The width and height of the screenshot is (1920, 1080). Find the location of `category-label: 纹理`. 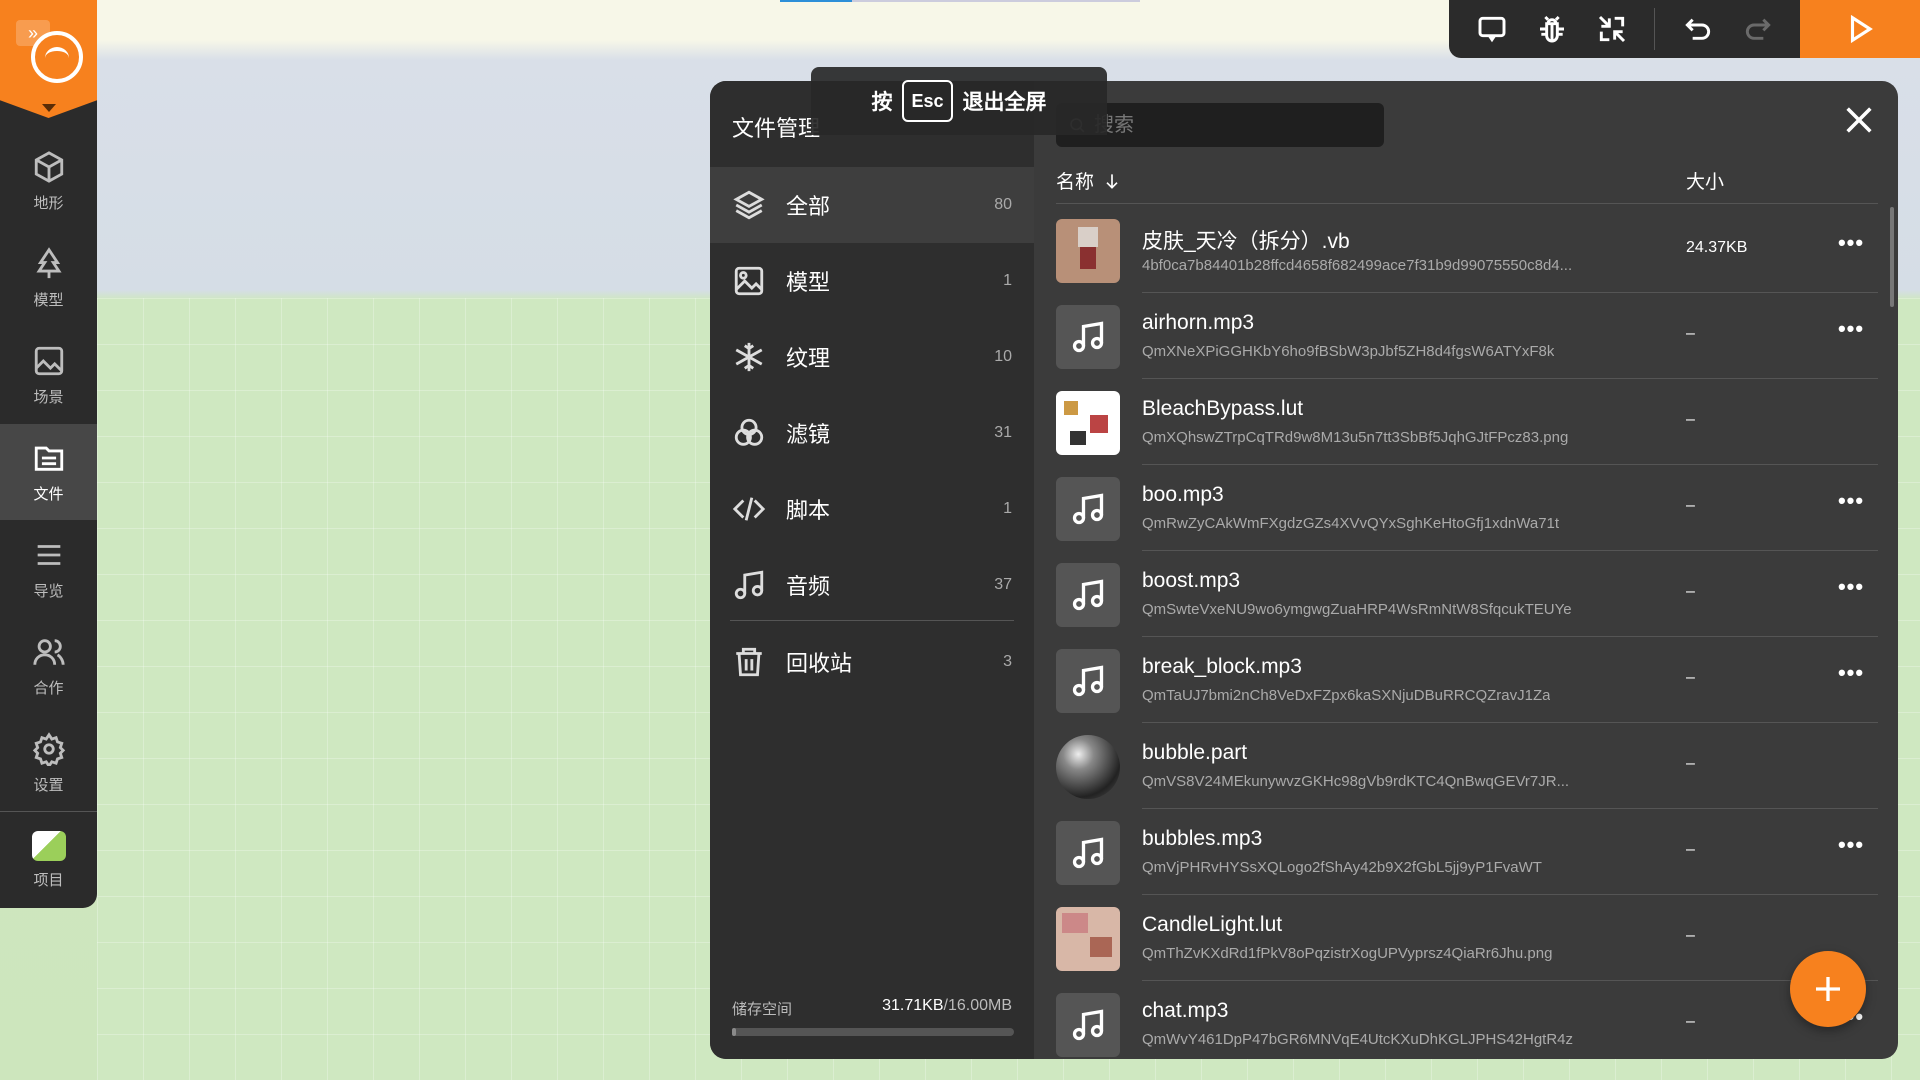

category-label: 纹理 is located at coordinates (808, 358).